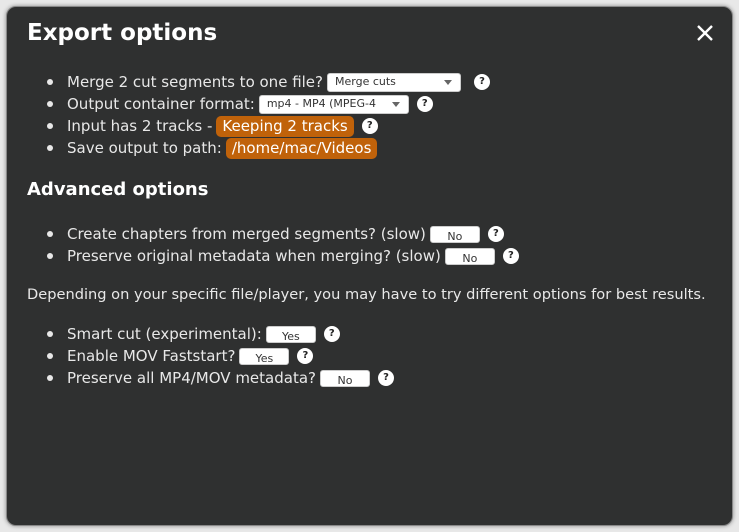 The width and height of the screenshot is (739, 532). I want to click on format-select-value: mp4 - MP4 (MPEG-4, so click(321, 103).